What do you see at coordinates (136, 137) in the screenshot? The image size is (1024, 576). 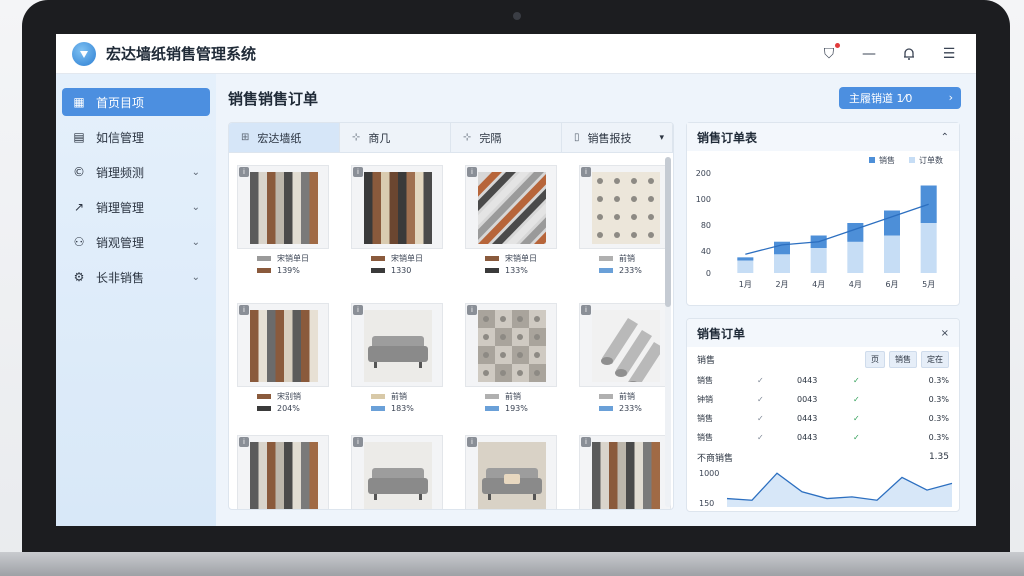 I see `sidebar-item-info: ▤ 如信管理` at bounding box center [136, 137].